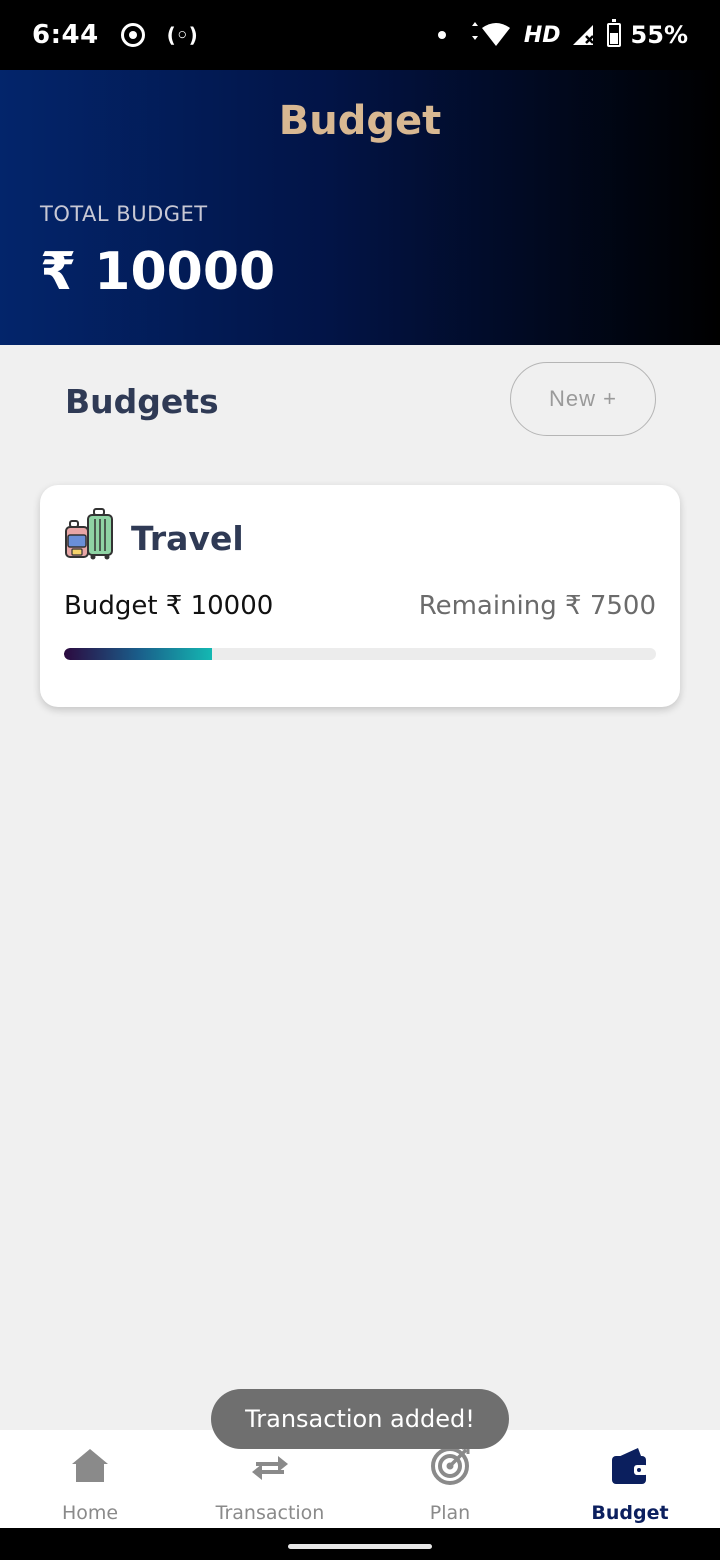 Image resolution: width=720 pixels, height=1560 pixels. I want to click on status-left: 6:44 (◦), so click(115, 35).